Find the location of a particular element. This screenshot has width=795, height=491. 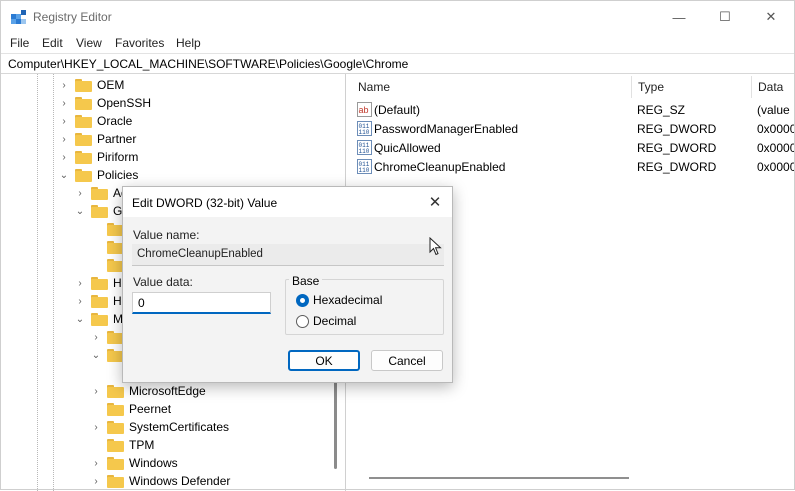

radio-unselected-icon is located at coordinates (302, 321).